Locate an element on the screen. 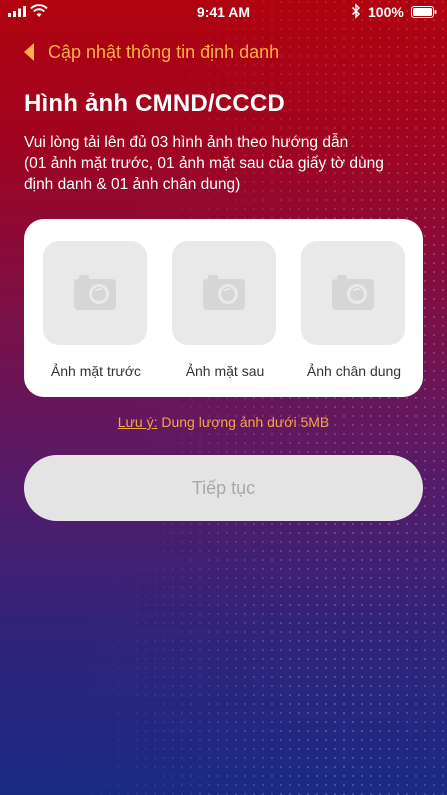 The image size is (447, 795). battery-percentage: 100% is located at coordinates (386, 12).